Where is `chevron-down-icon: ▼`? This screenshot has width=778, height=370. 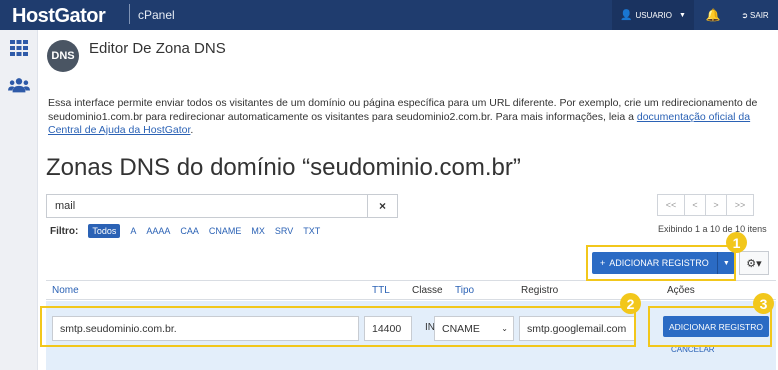
chevron-down-icon: ▼ is located at coordinates (682, 15).